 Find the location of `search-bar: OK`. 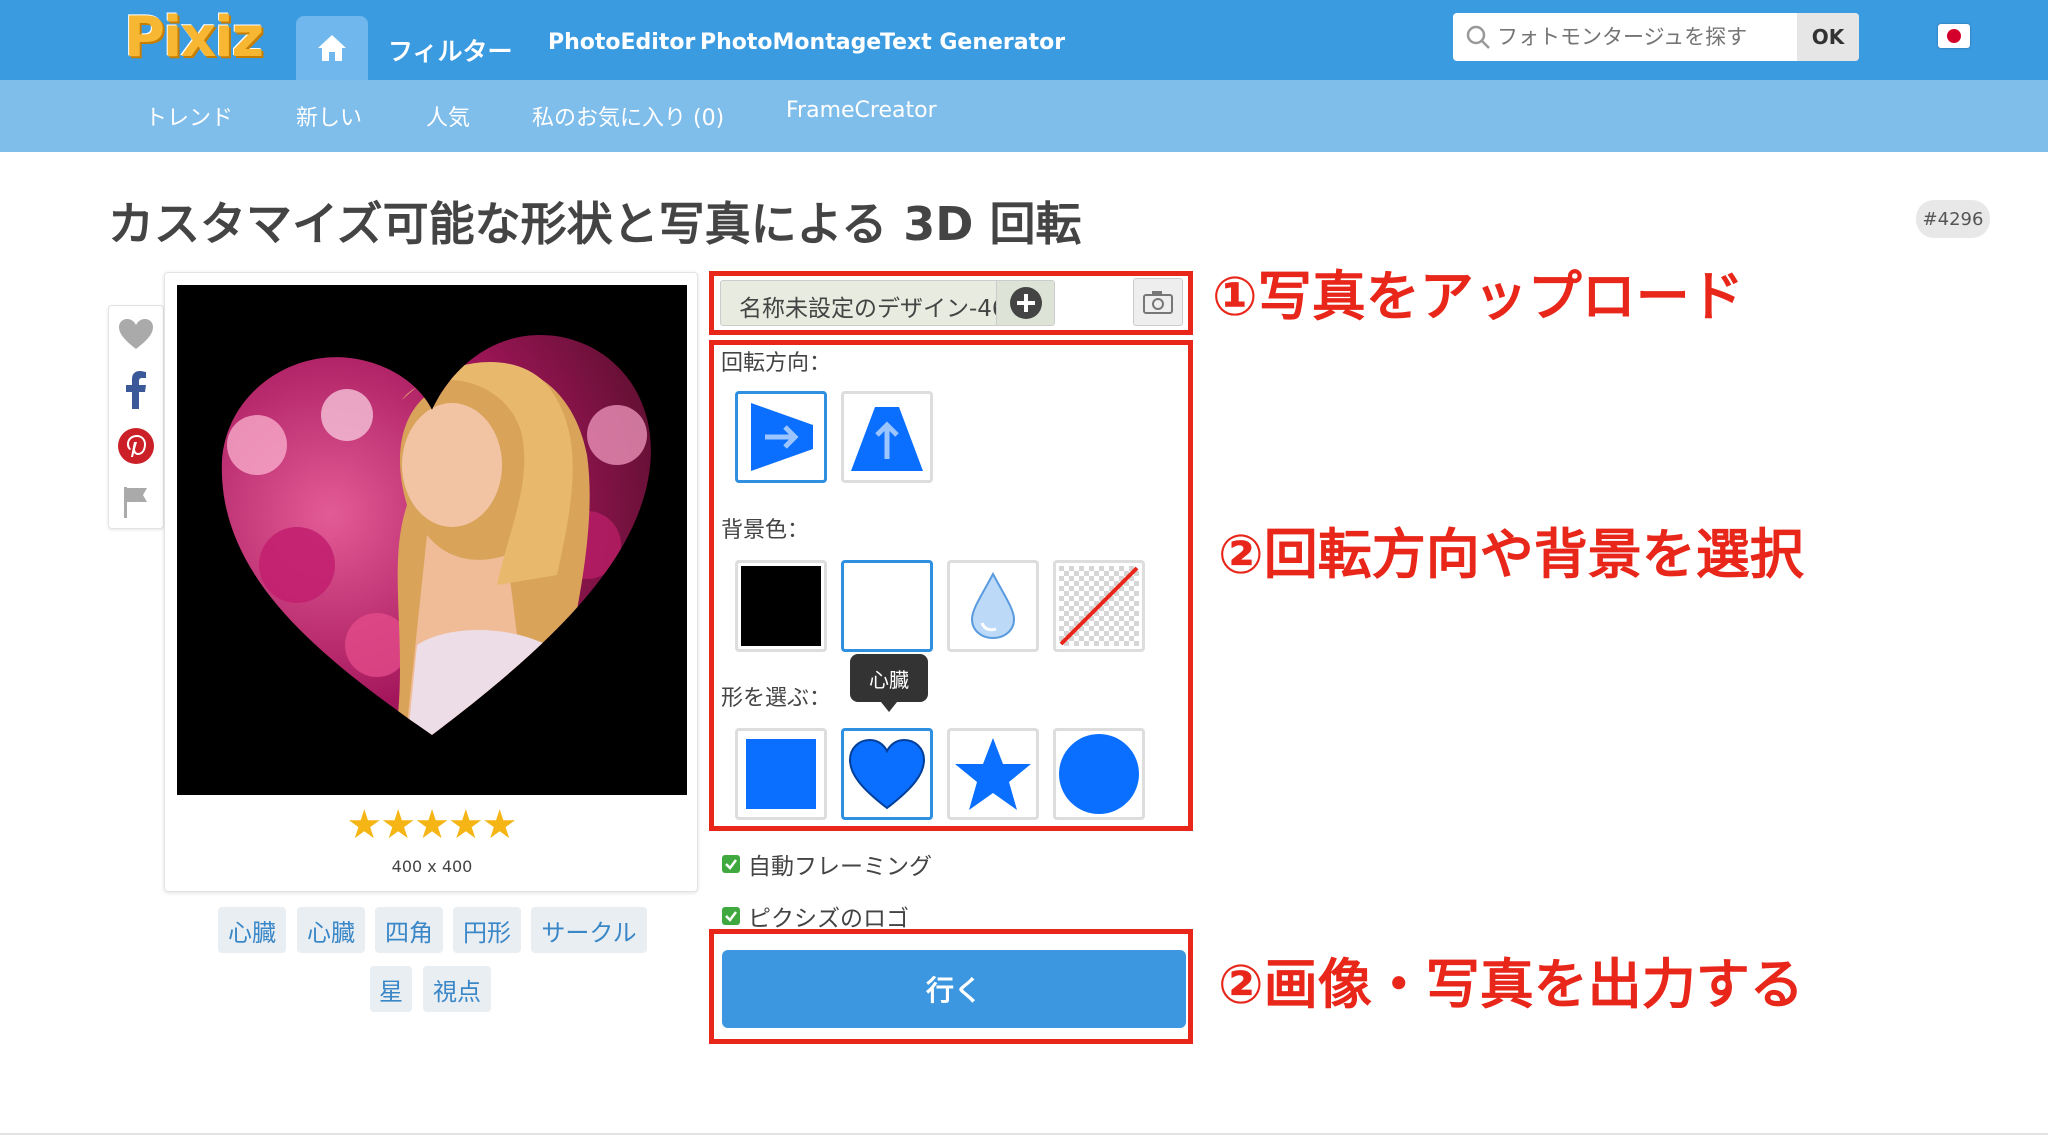

search-bar: OK is located at coordinates (1656, 37).